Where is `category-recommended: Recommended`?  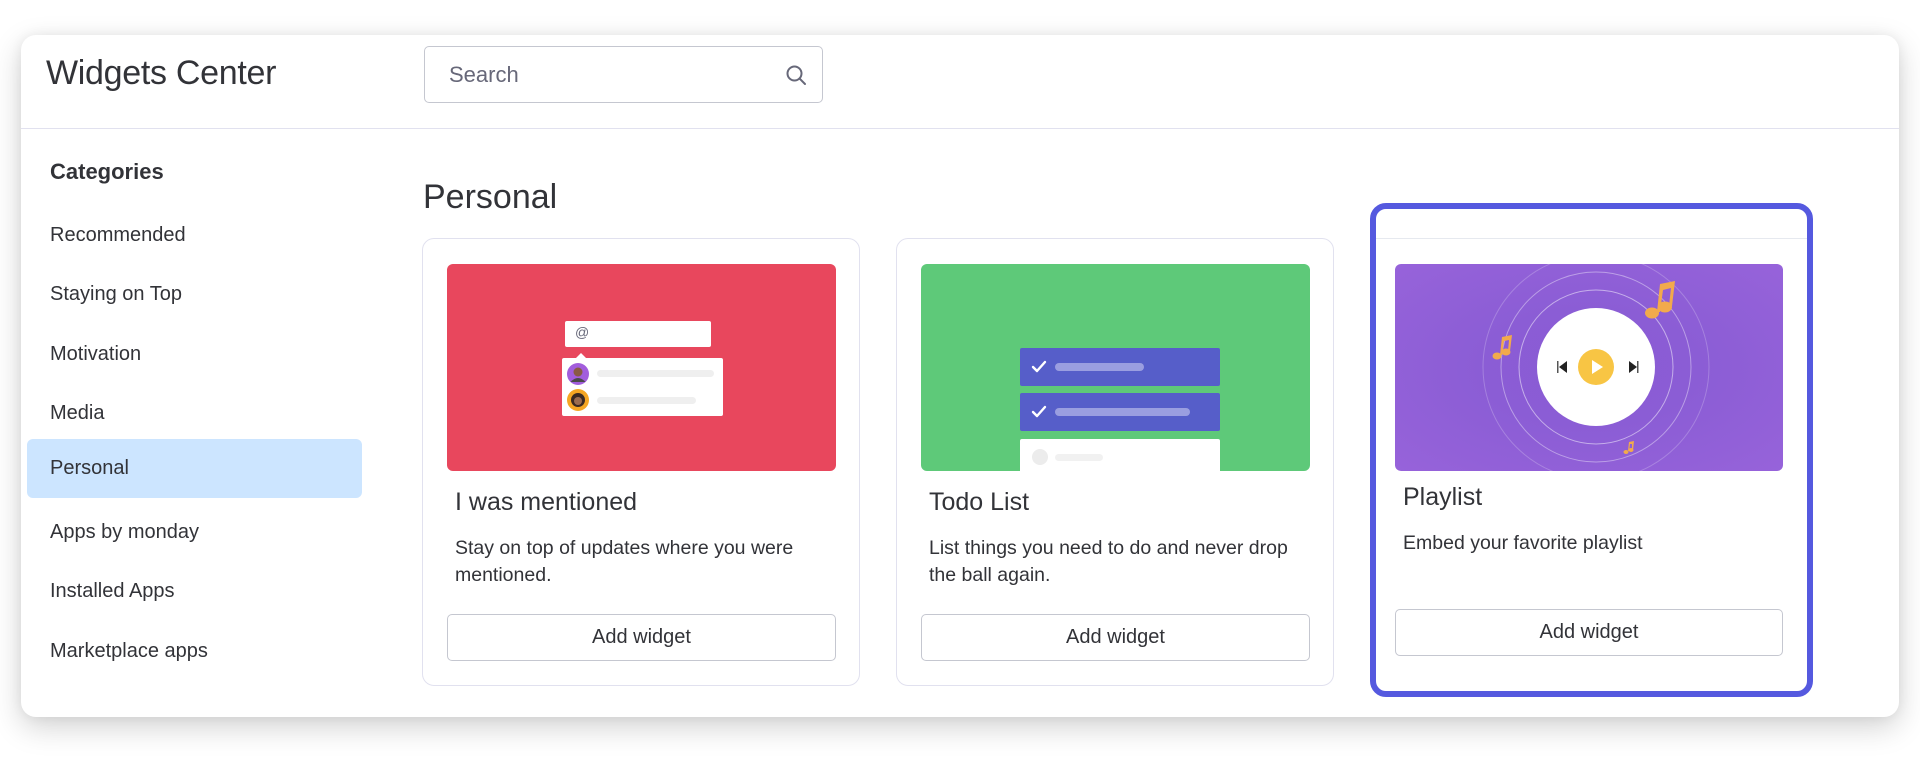 category-recommended: Recommended is located at coordinates (194, 235).